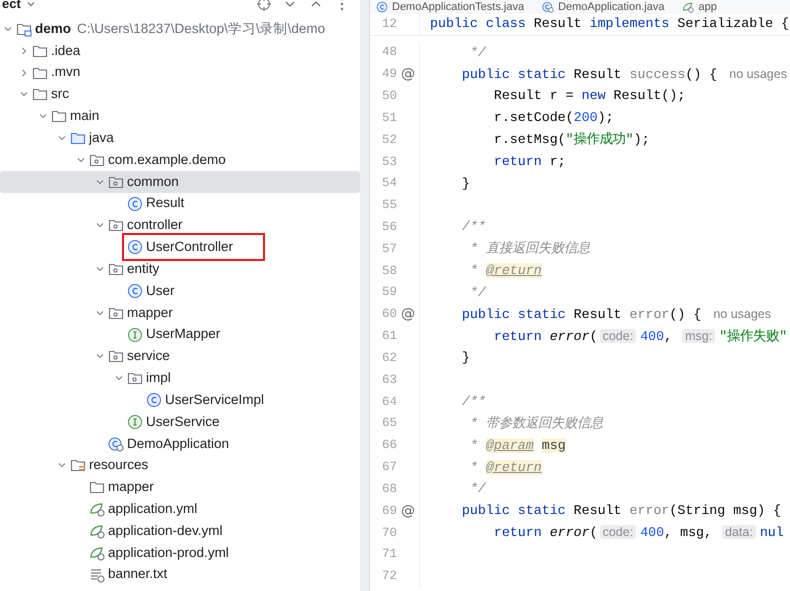  What do you see at coordinates (388, 423) in the screenshot?
I see `line-number: 65` at bounding box center [388, 423].